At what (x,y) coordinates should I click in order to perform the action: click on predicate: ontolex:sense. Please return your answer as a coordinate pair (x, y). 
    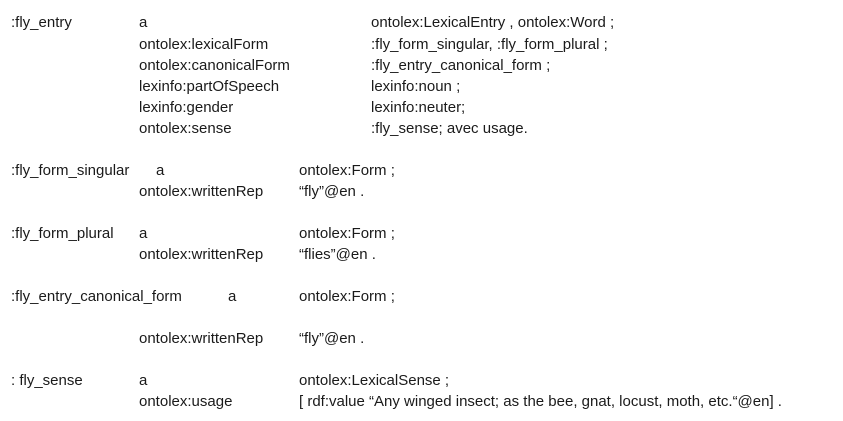
    Looking at the image, I should click on (185, 128).